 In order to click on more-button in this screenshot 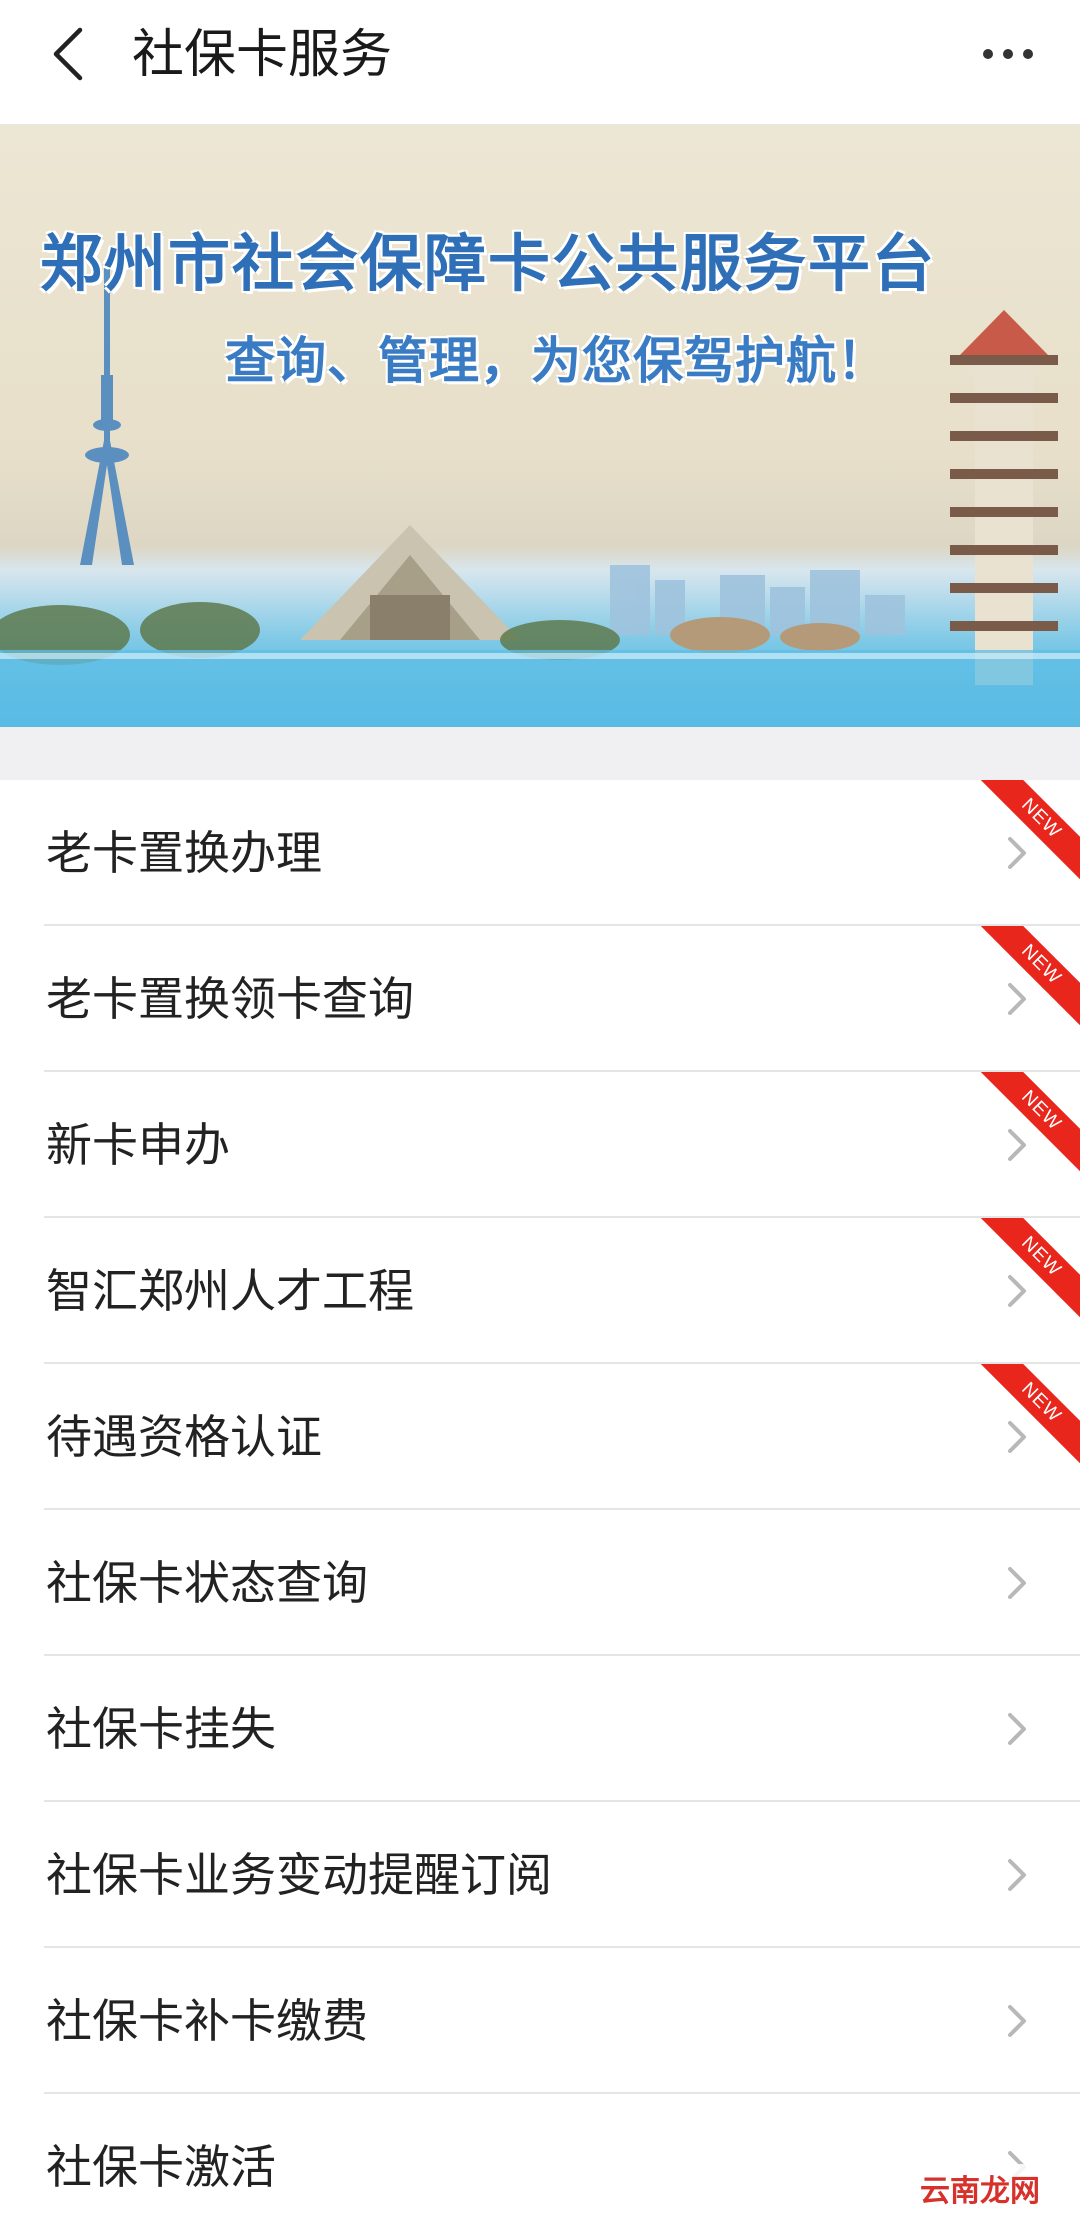, I will do `click(1008, 54)`.